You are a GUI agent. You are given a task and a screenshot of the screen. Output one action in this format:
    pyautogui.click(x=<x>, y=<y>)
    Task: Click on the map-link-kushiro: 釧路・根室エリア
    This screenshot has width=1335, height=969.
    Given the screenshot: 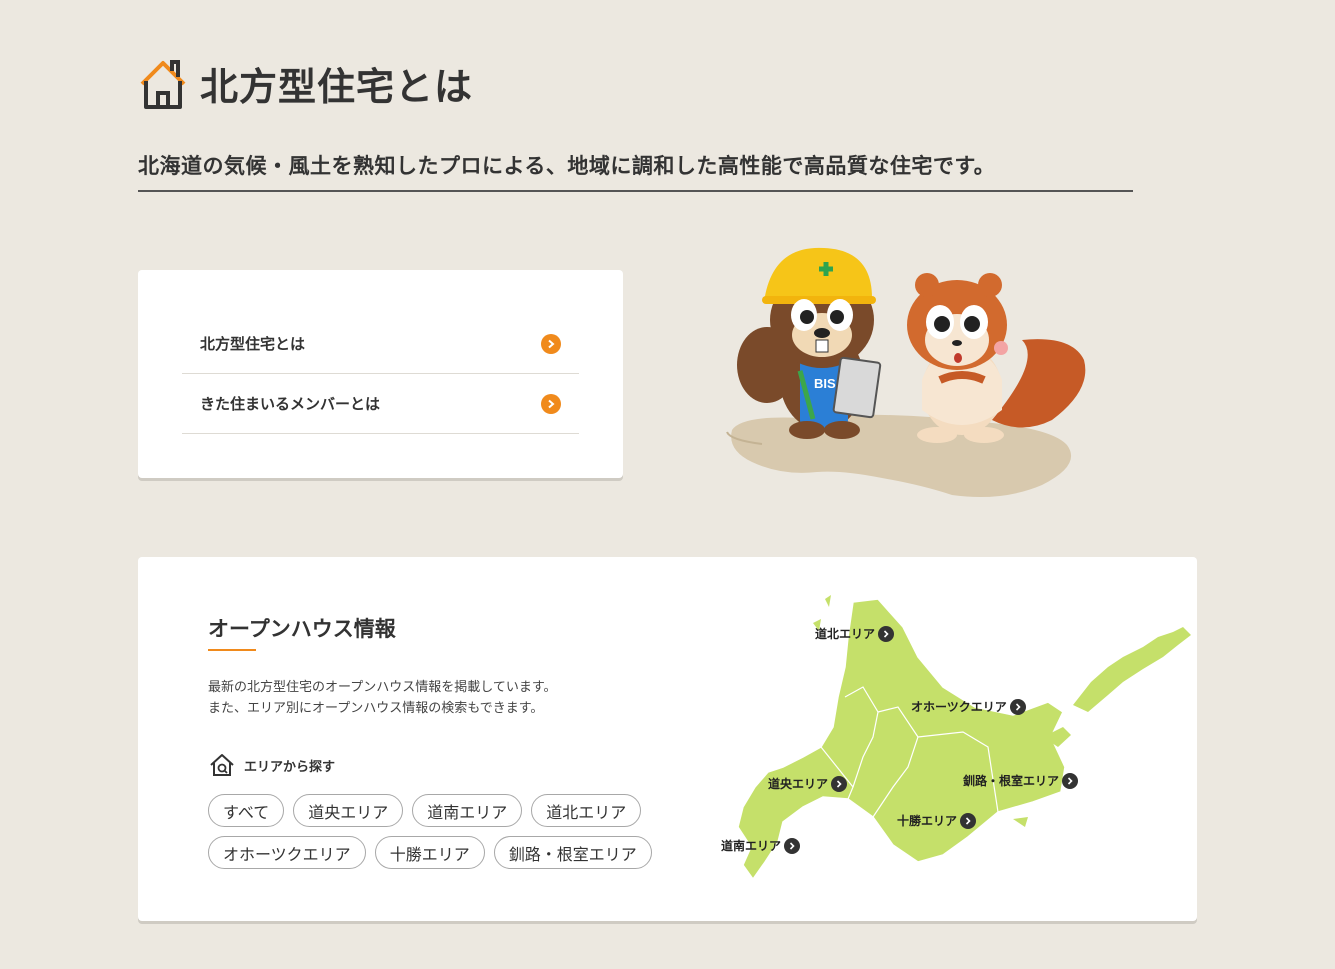 What is the action you would take?
    pyautogui.click(x=1021, y=780)
    